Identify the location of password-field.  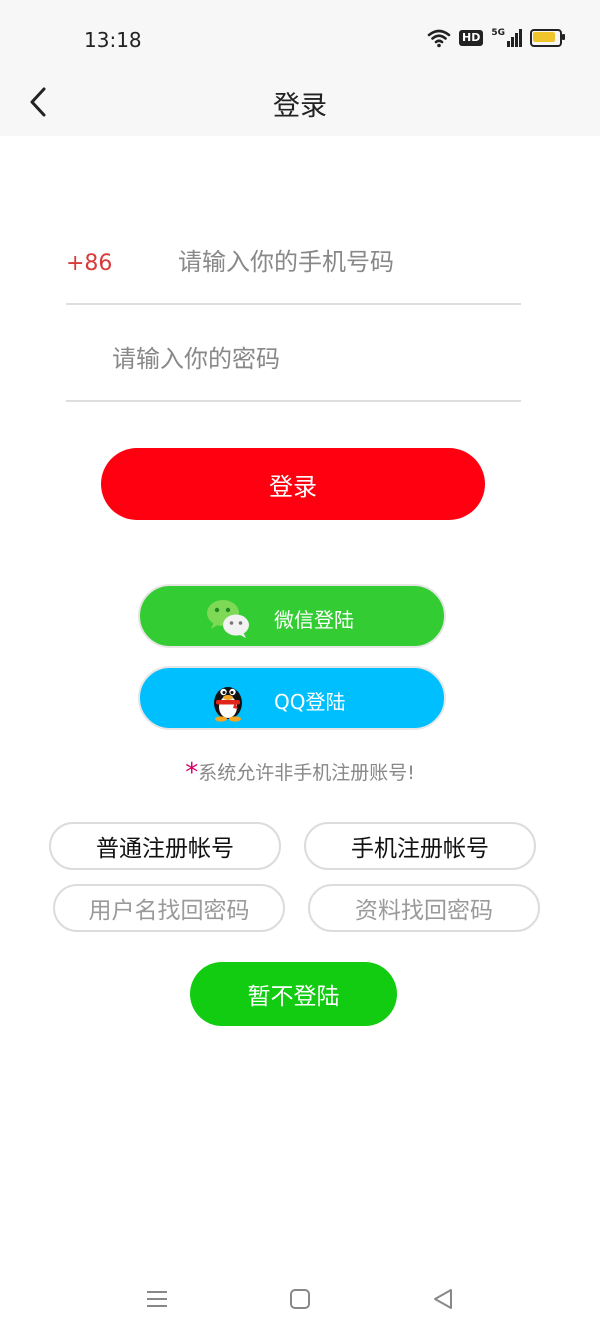
(293, 366).